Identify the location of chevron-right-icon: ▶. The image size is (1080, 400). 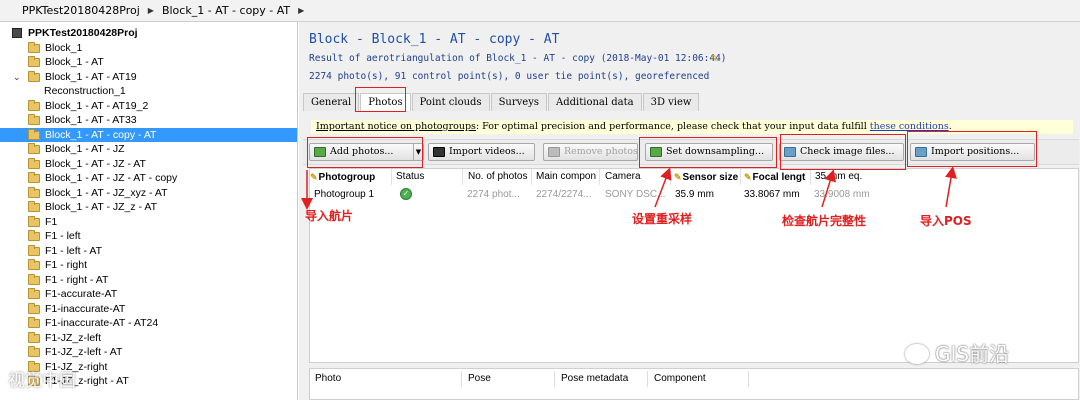
(301, 10).